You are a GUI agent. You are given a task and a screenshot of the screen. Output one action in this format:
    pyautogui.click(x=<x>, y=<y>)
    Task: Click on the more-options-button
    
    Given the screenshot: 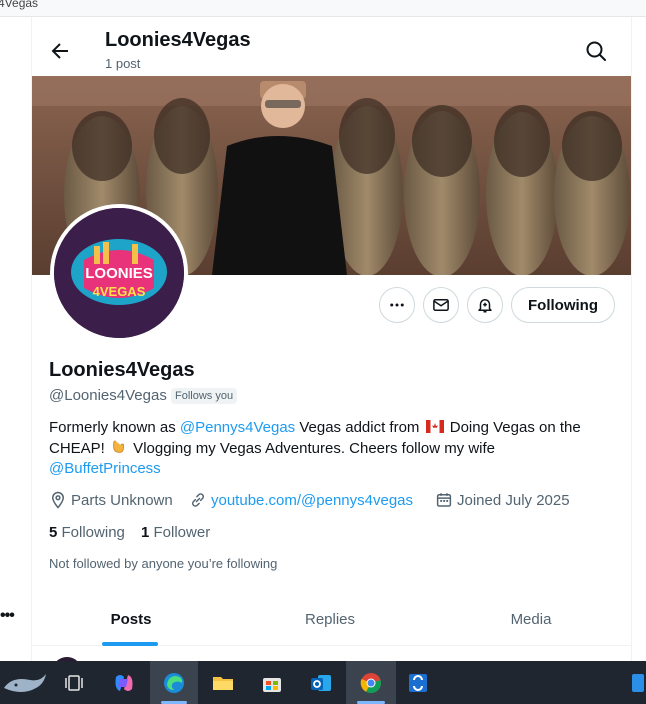 What is the action you would take?
    pyautogui.click(x=397, y=305)
    